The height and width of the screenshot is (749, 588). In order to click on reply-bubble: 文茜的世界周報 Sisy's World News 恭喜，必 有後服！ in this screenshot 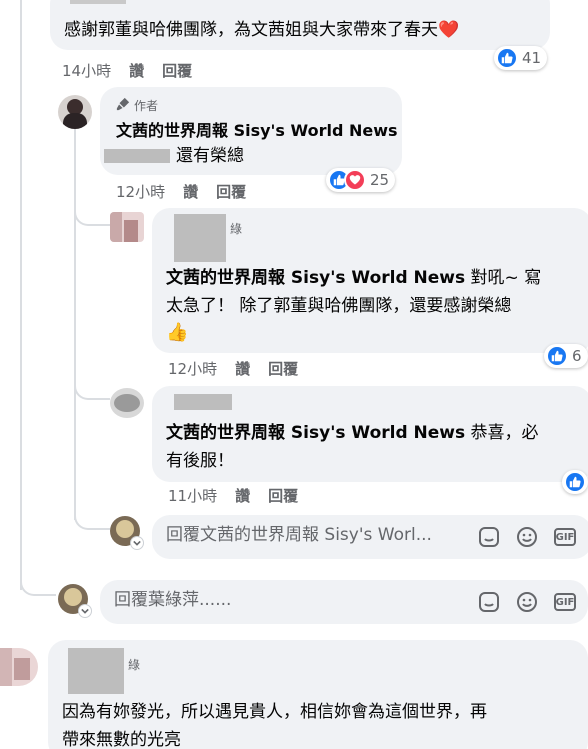, I will do `click(370, 434)`.